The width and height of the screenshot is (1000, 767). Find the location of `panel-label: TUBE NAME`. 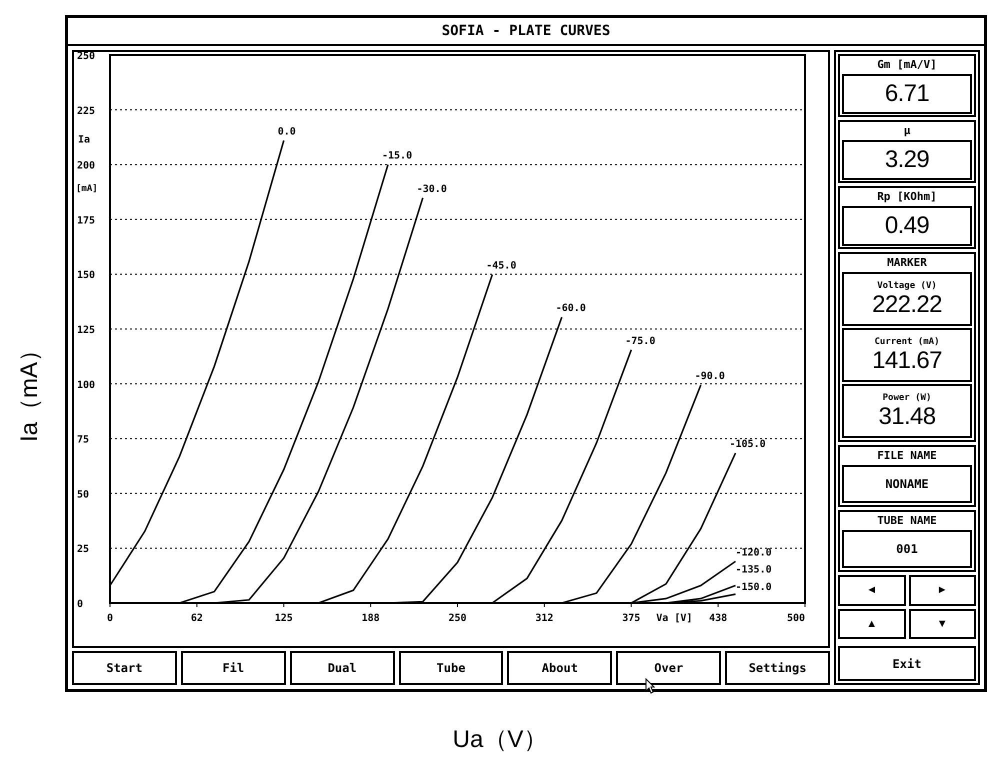

panel-label: TUBE NAME is located at coordinates (907, 521).